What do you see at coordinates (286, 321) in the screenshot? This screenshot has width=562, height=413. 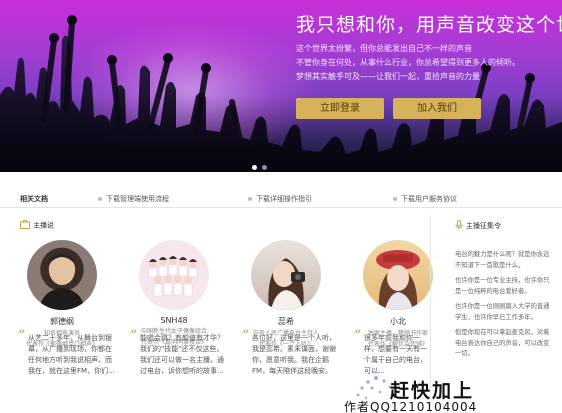 I see `anchor-name: 蕊希` at bounding box center [286, 321].